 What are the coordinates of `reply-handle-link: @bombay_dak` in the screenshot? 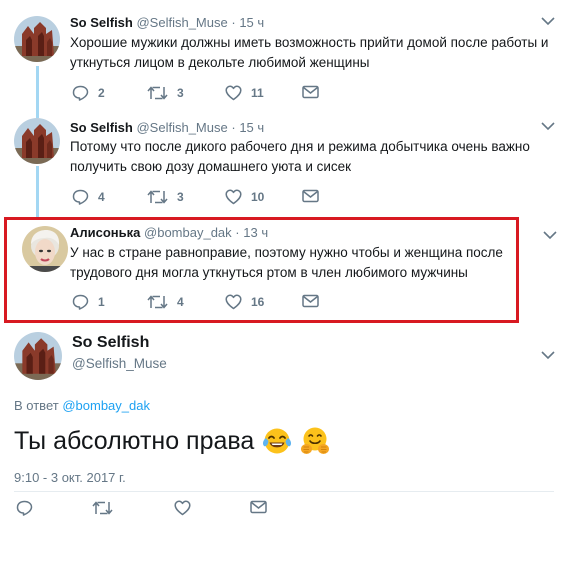 It's located at (106, 405).